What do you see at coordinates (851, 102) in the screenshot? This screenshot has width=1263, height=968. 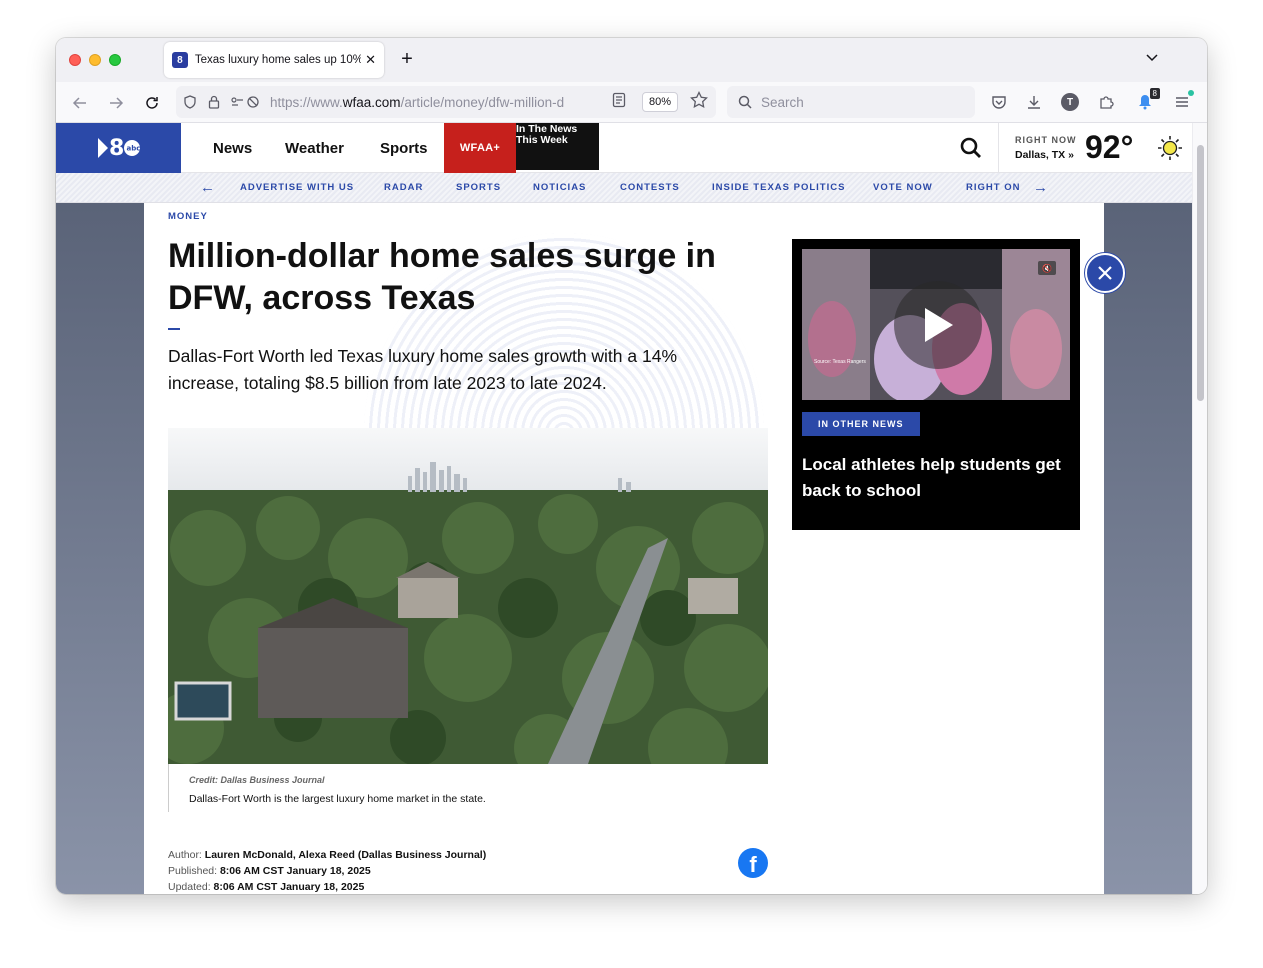 I see `search-bar: Search` at bounding box center [851, 102].